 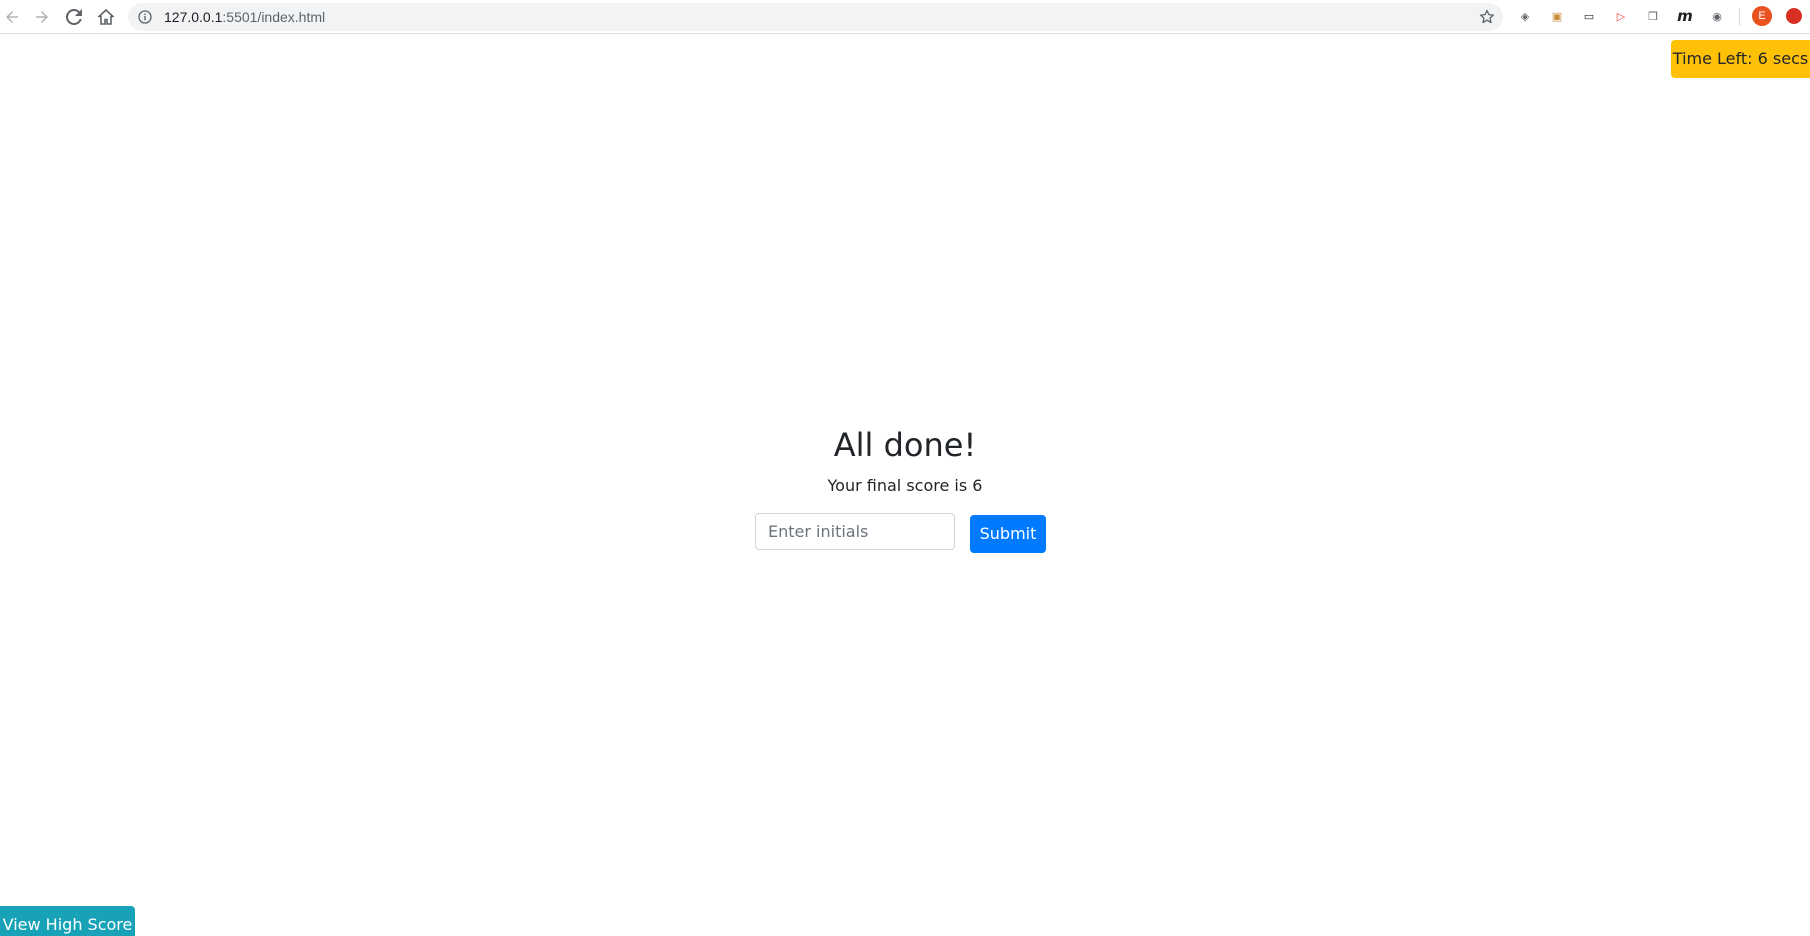 What do you see at coordinates (42, 17) in the screenshot?
I see `forward-icon` at bounding box center [42, 17].